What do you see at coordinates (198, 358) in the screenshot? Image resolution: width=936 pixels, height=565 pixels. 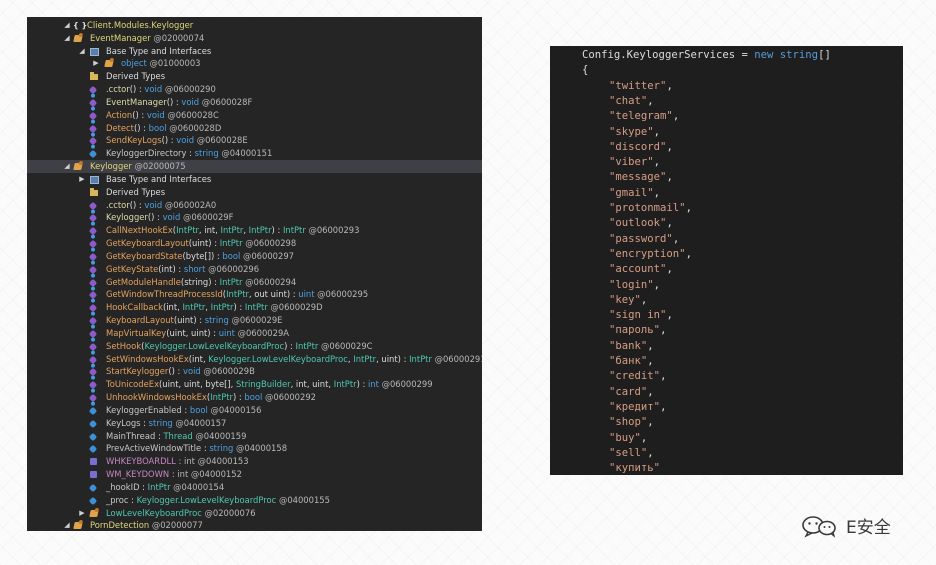 I see `tree-node-token: (int,` at bounding box center [198, 358].